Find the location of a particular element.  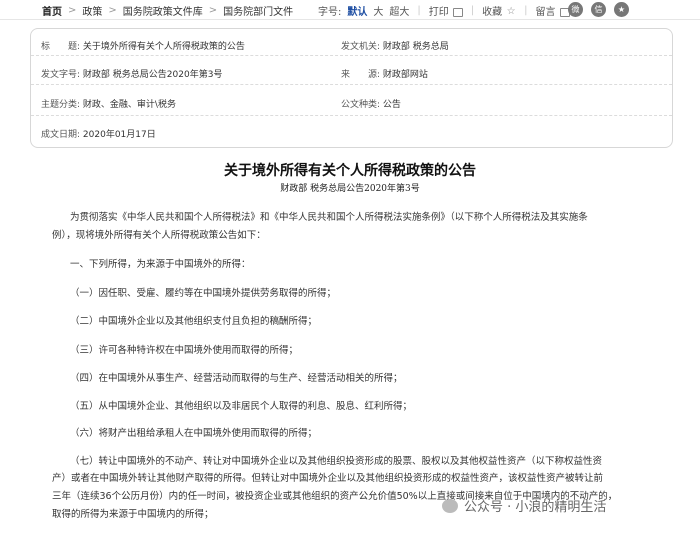

share-buttons: 微 信 ★ is located at coordinates (594, 9).